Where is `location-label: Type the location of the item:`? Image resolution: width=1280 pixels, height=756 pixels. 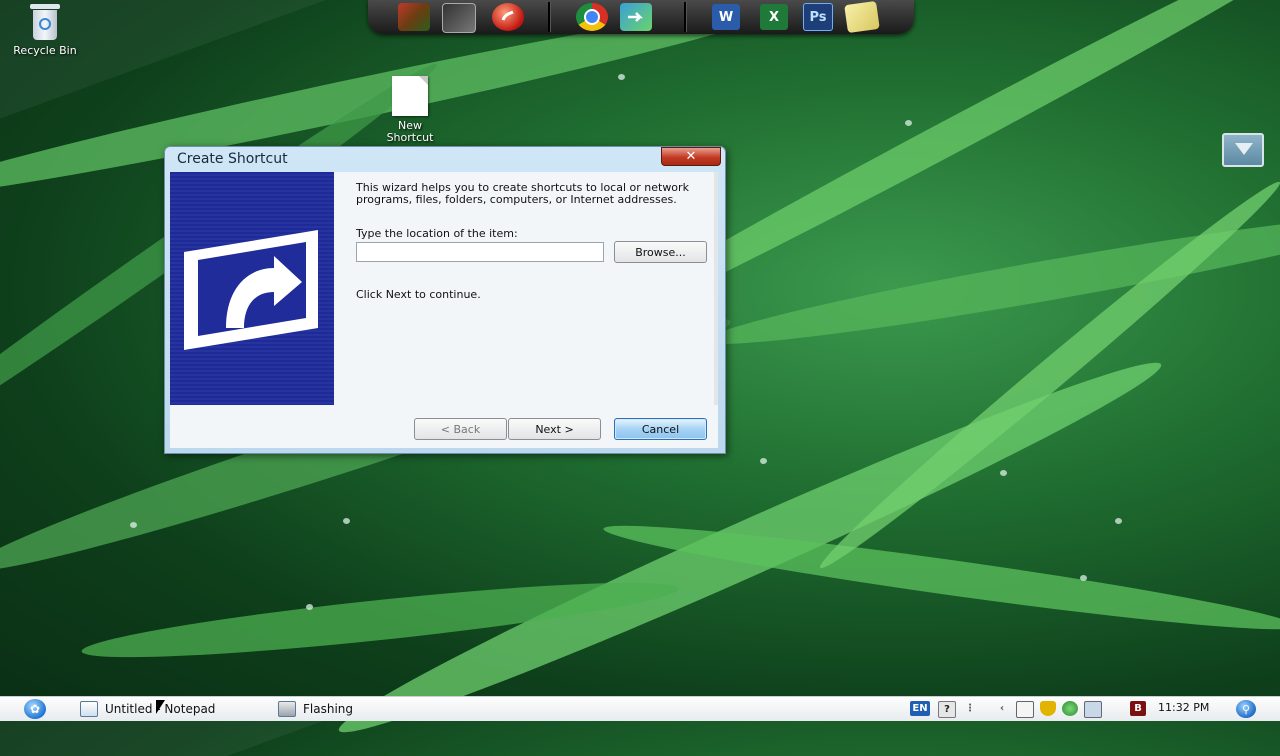
location-label: Type the location of the item: is located at coordinates (437, 233).